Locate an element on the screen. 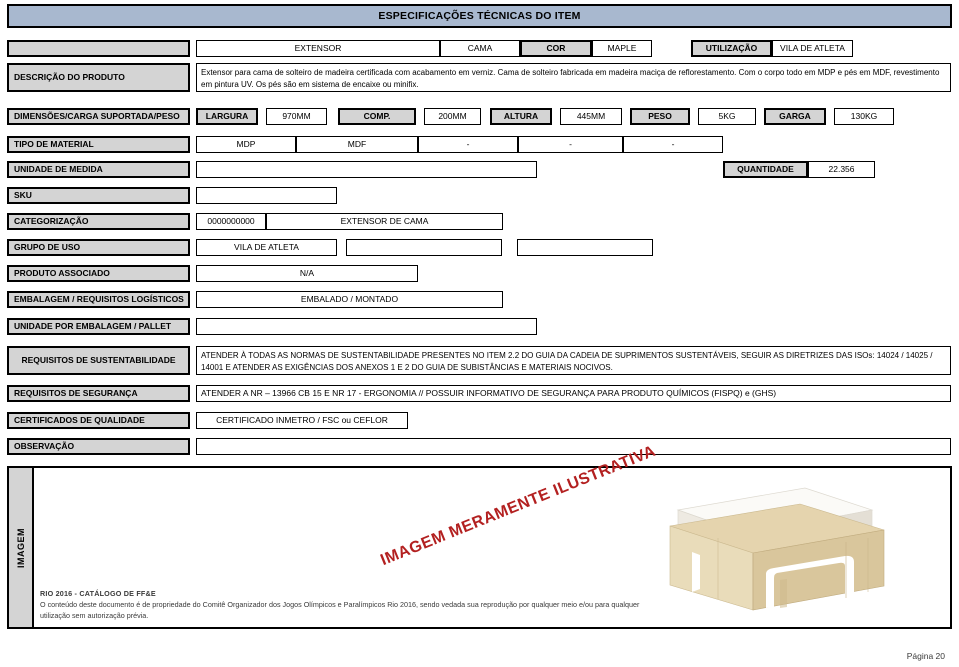 The width and height of the screenshot is (959, 667). item-name-cell: EXTENSOR is located at coordinates (318, 48).